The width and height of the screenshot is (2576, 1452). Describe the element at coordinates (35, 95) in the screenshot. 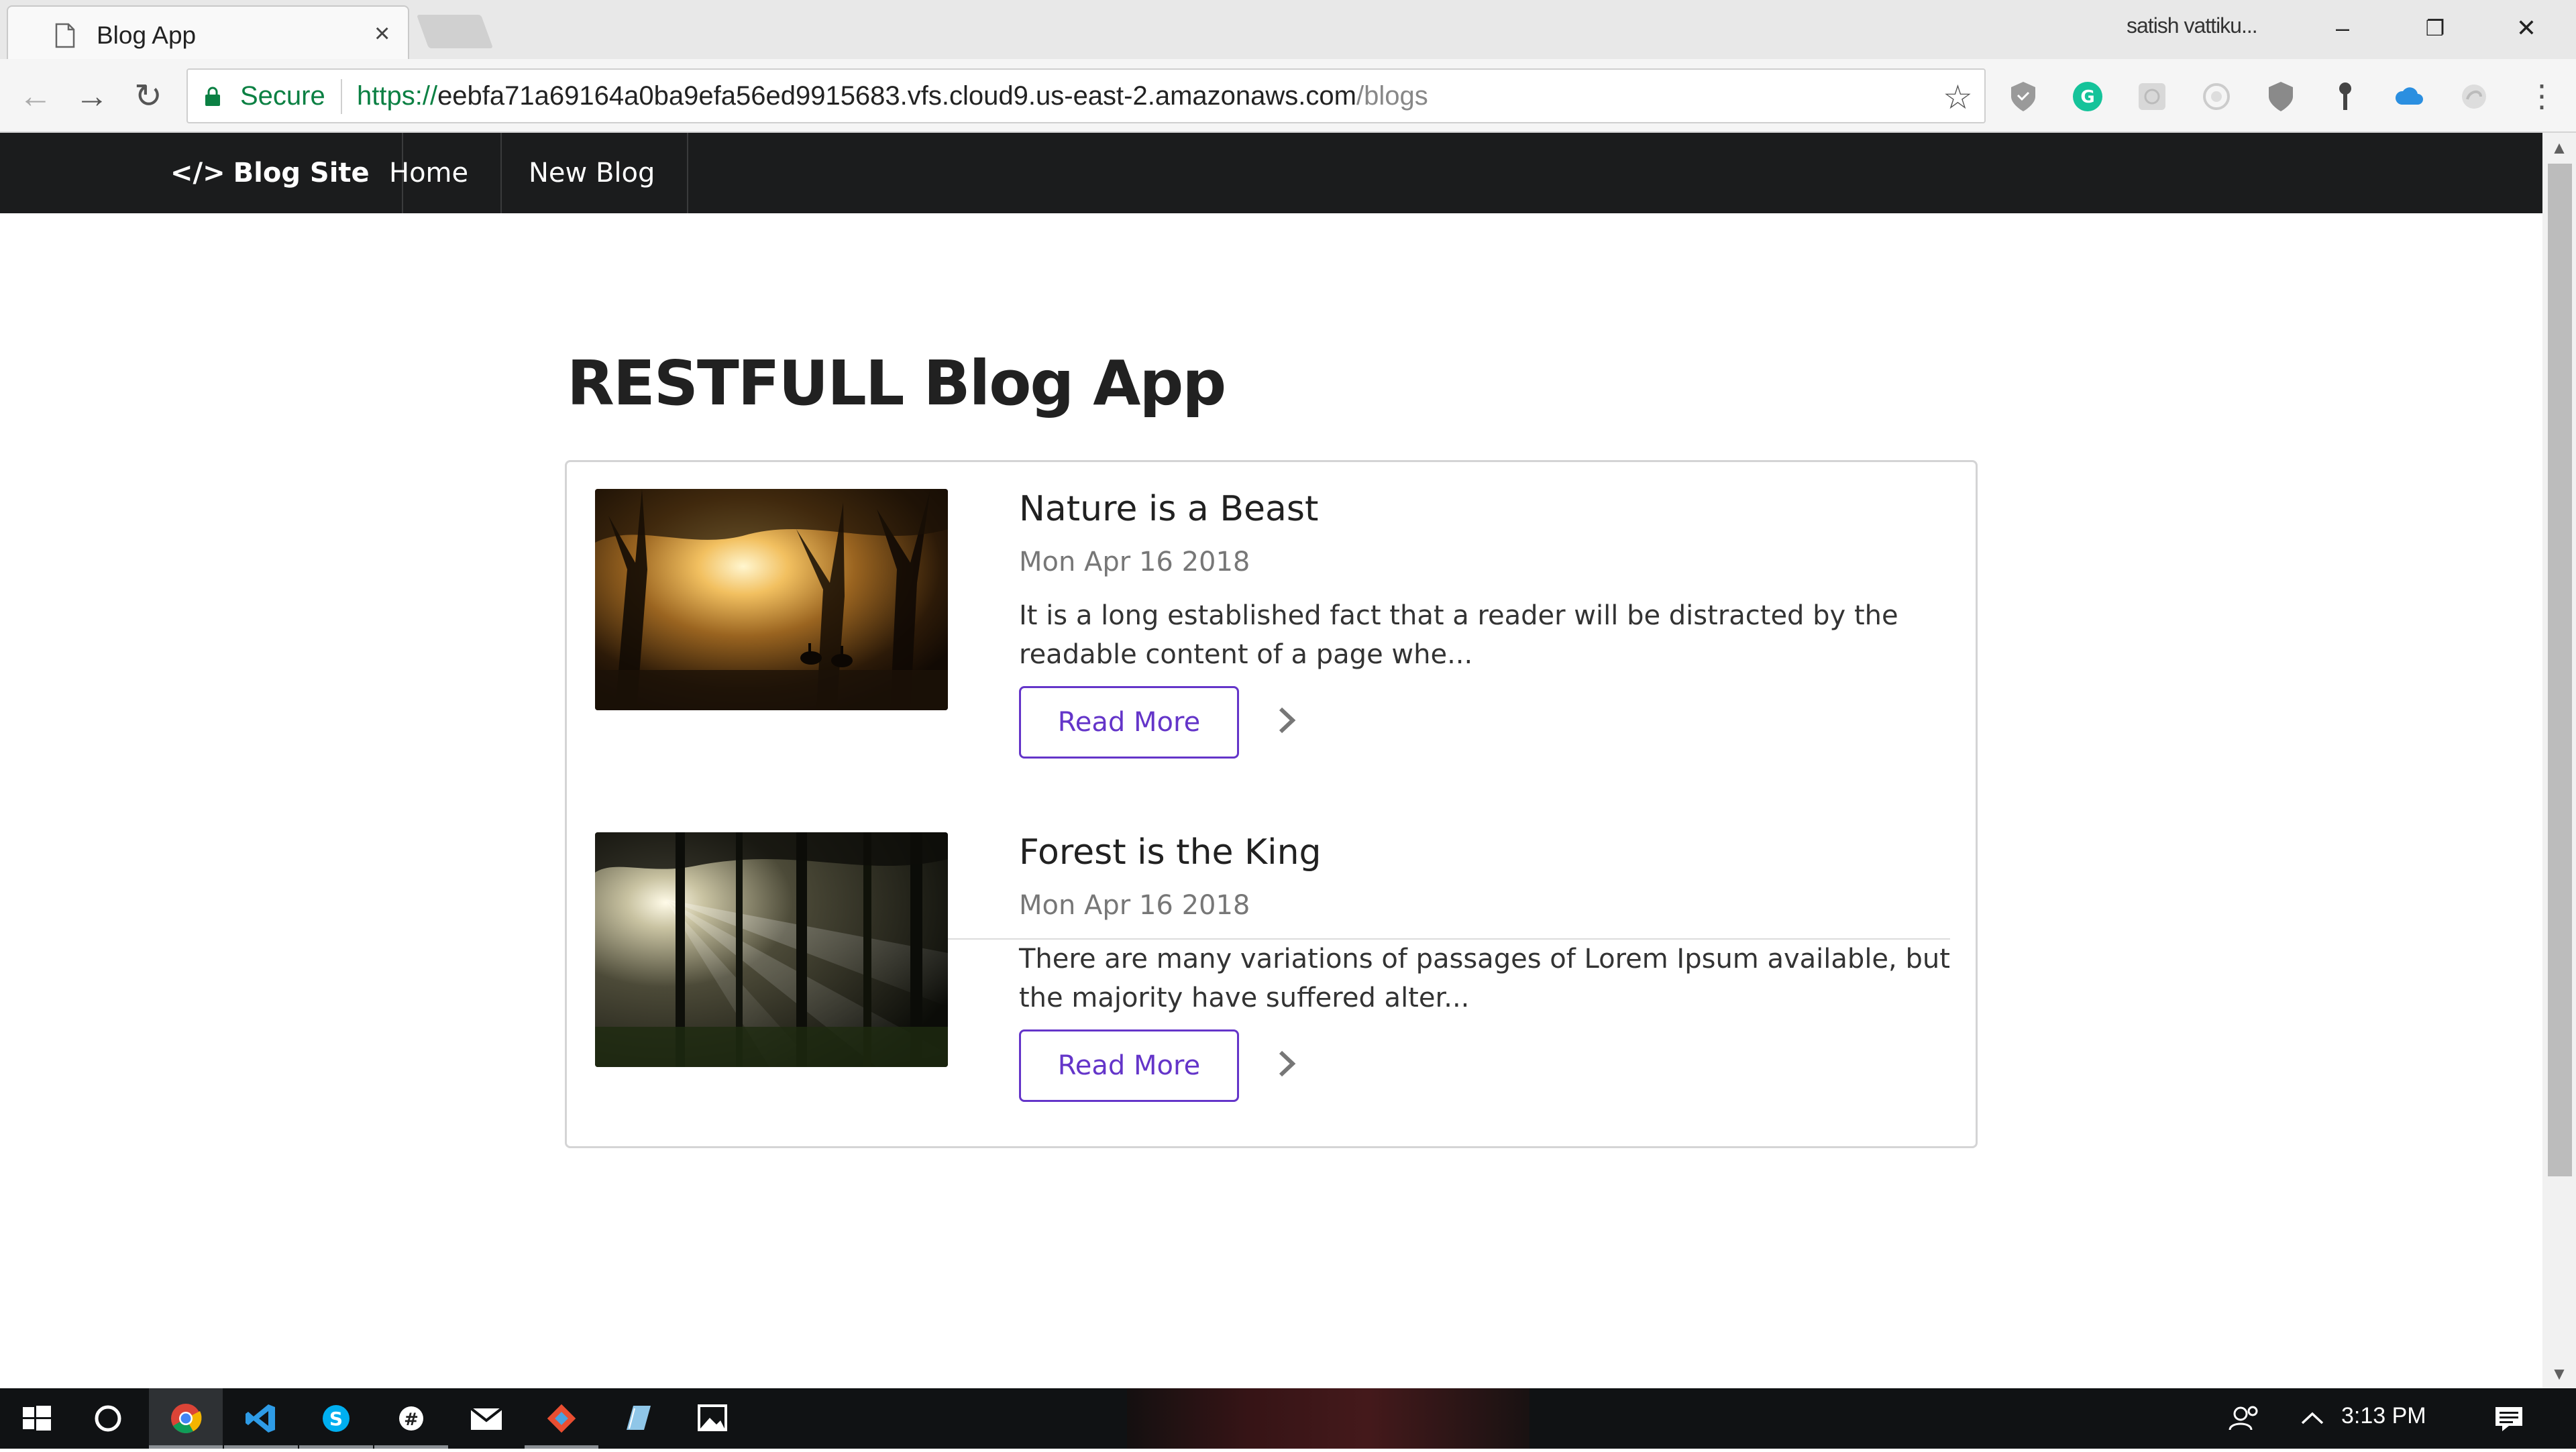

I see `back-icon: ←` at that location.